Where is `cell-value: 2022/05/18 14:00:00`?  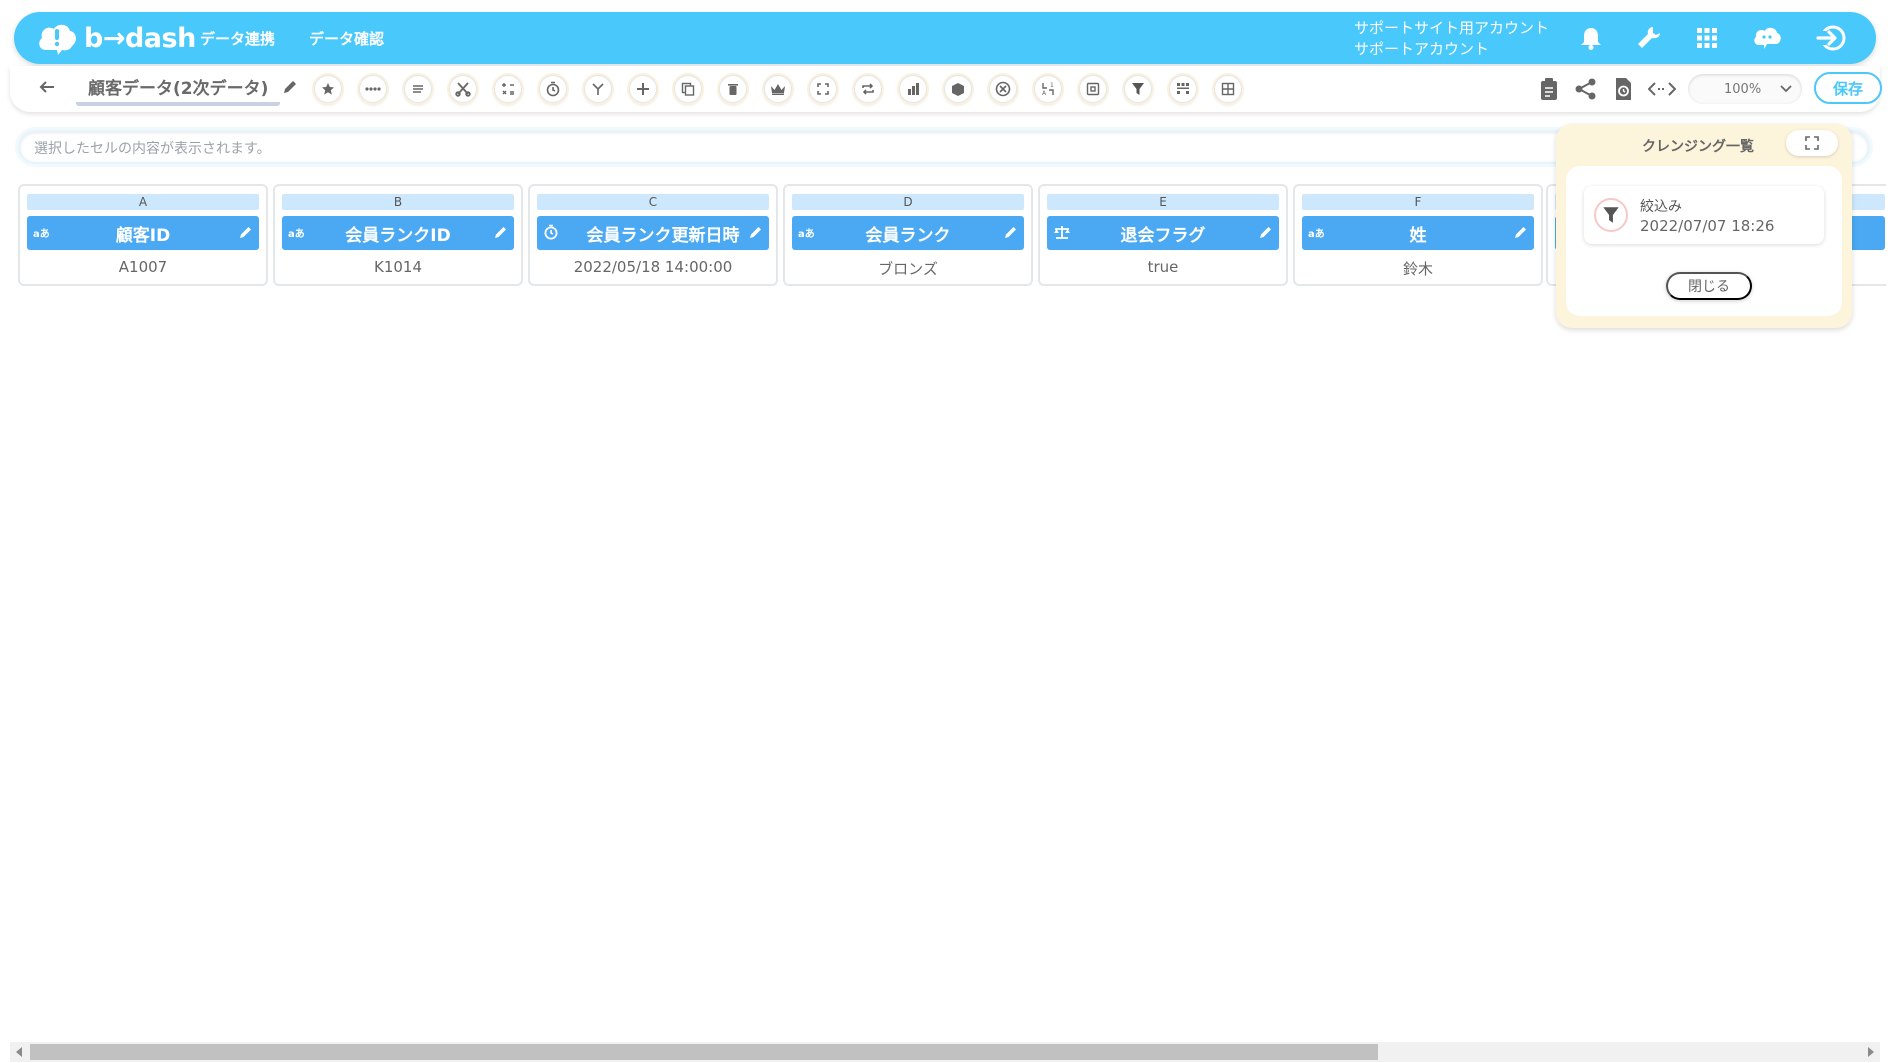 cell-value: 2022/05/18 14:00:00 is located at coordinates (653, 267).